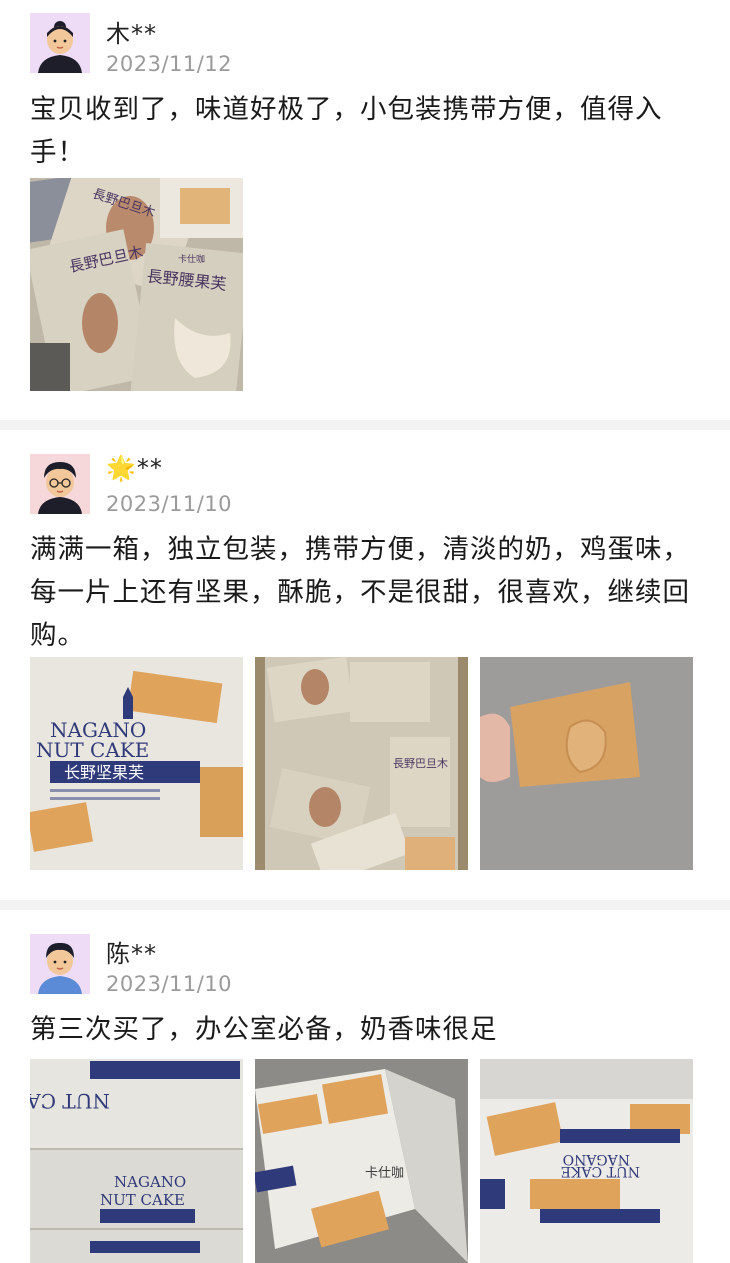 This screenshot has width=730, height=1263. I want to click on review-photo, so click(586, 763).